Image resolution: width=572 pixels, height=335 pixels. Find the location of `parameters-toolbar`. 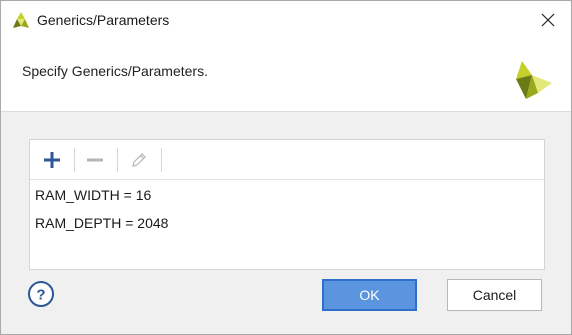

parameters-toolbar is located at coordinates (287, 160).